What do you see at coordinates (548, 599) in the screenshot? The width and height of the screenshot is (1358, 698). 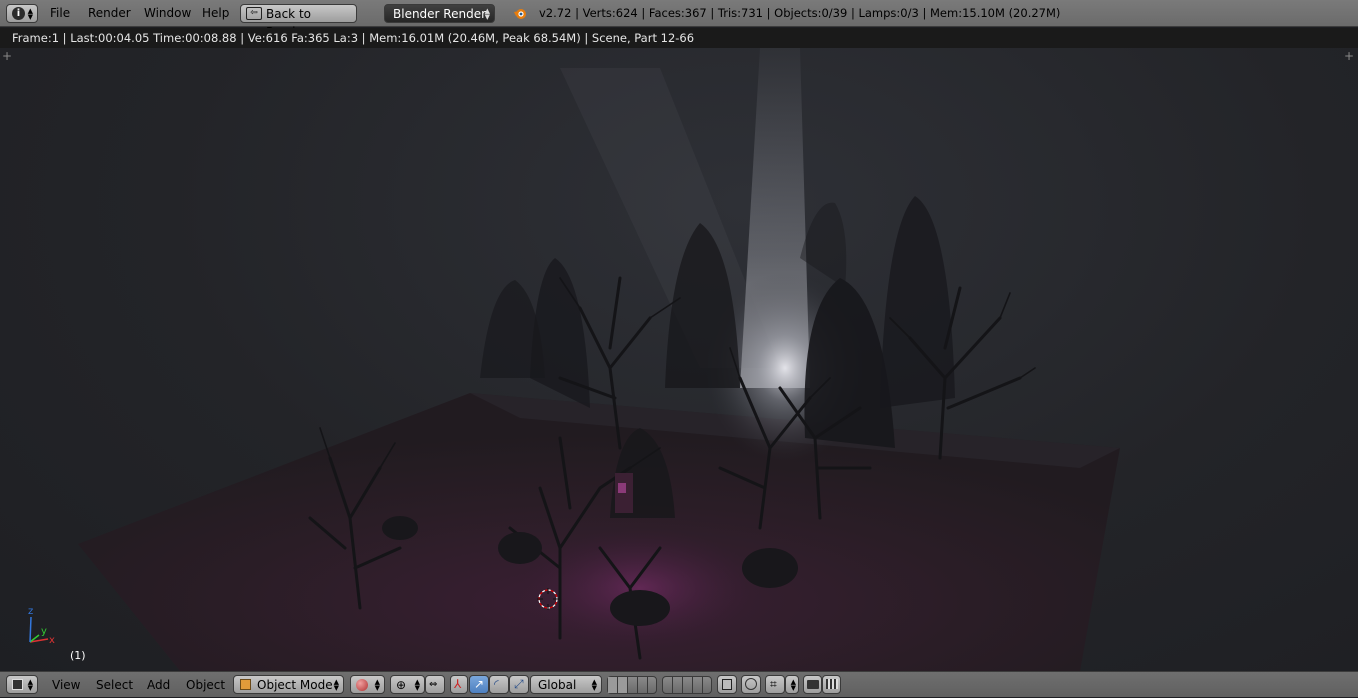 I see `3d-cursor-icon` at bounding box center [548, 599].